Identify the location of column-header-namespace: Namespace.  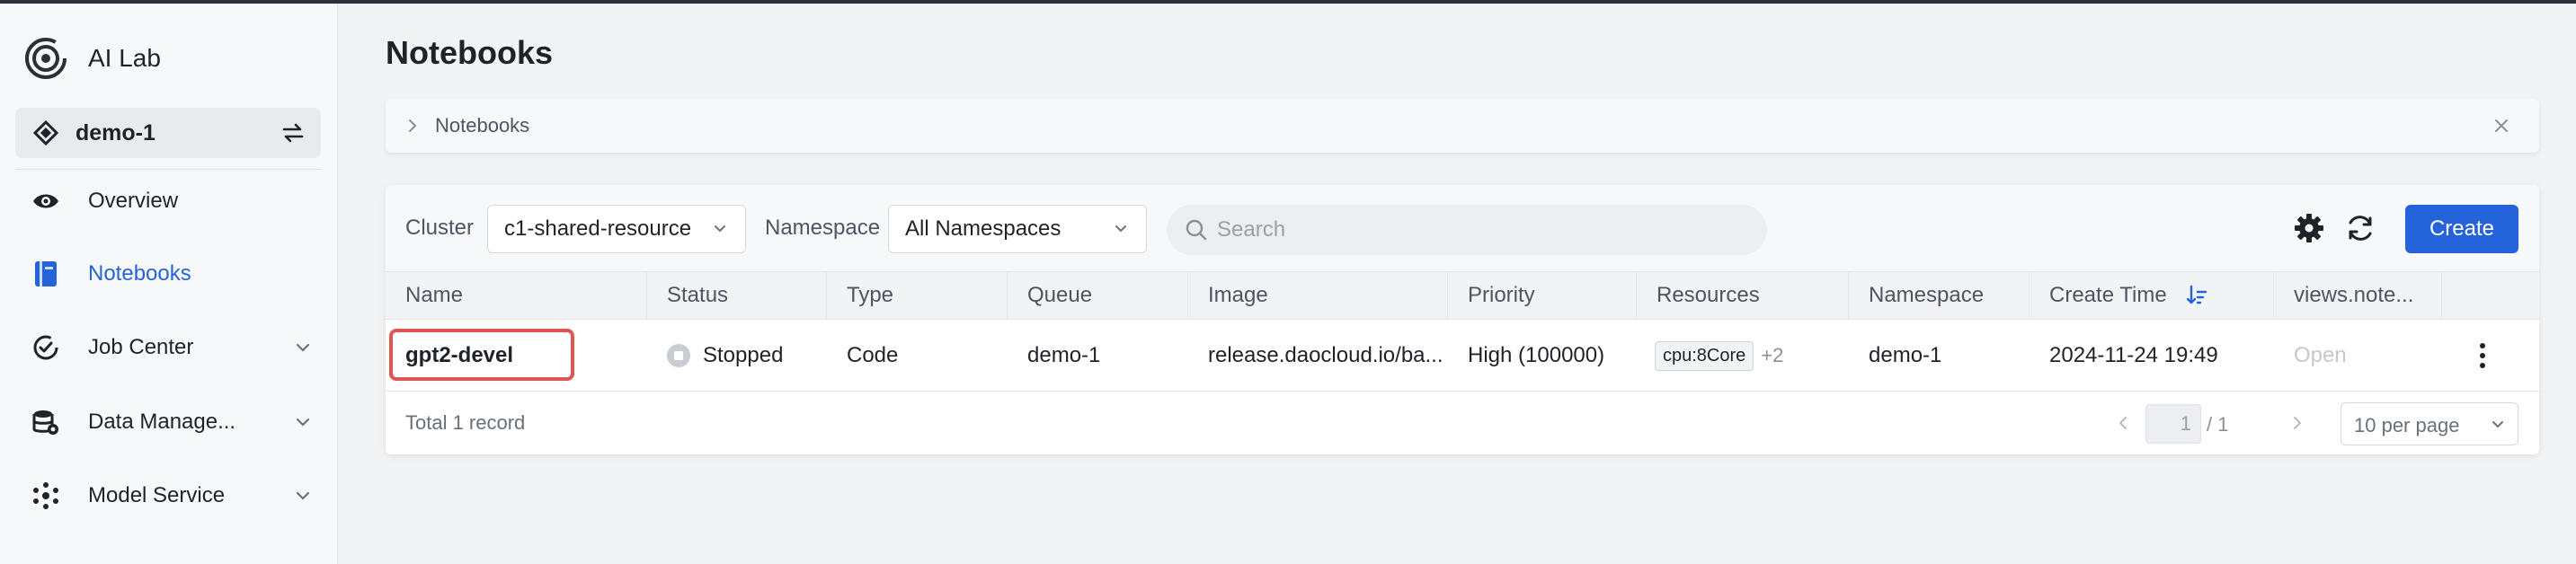
(1939, 295).